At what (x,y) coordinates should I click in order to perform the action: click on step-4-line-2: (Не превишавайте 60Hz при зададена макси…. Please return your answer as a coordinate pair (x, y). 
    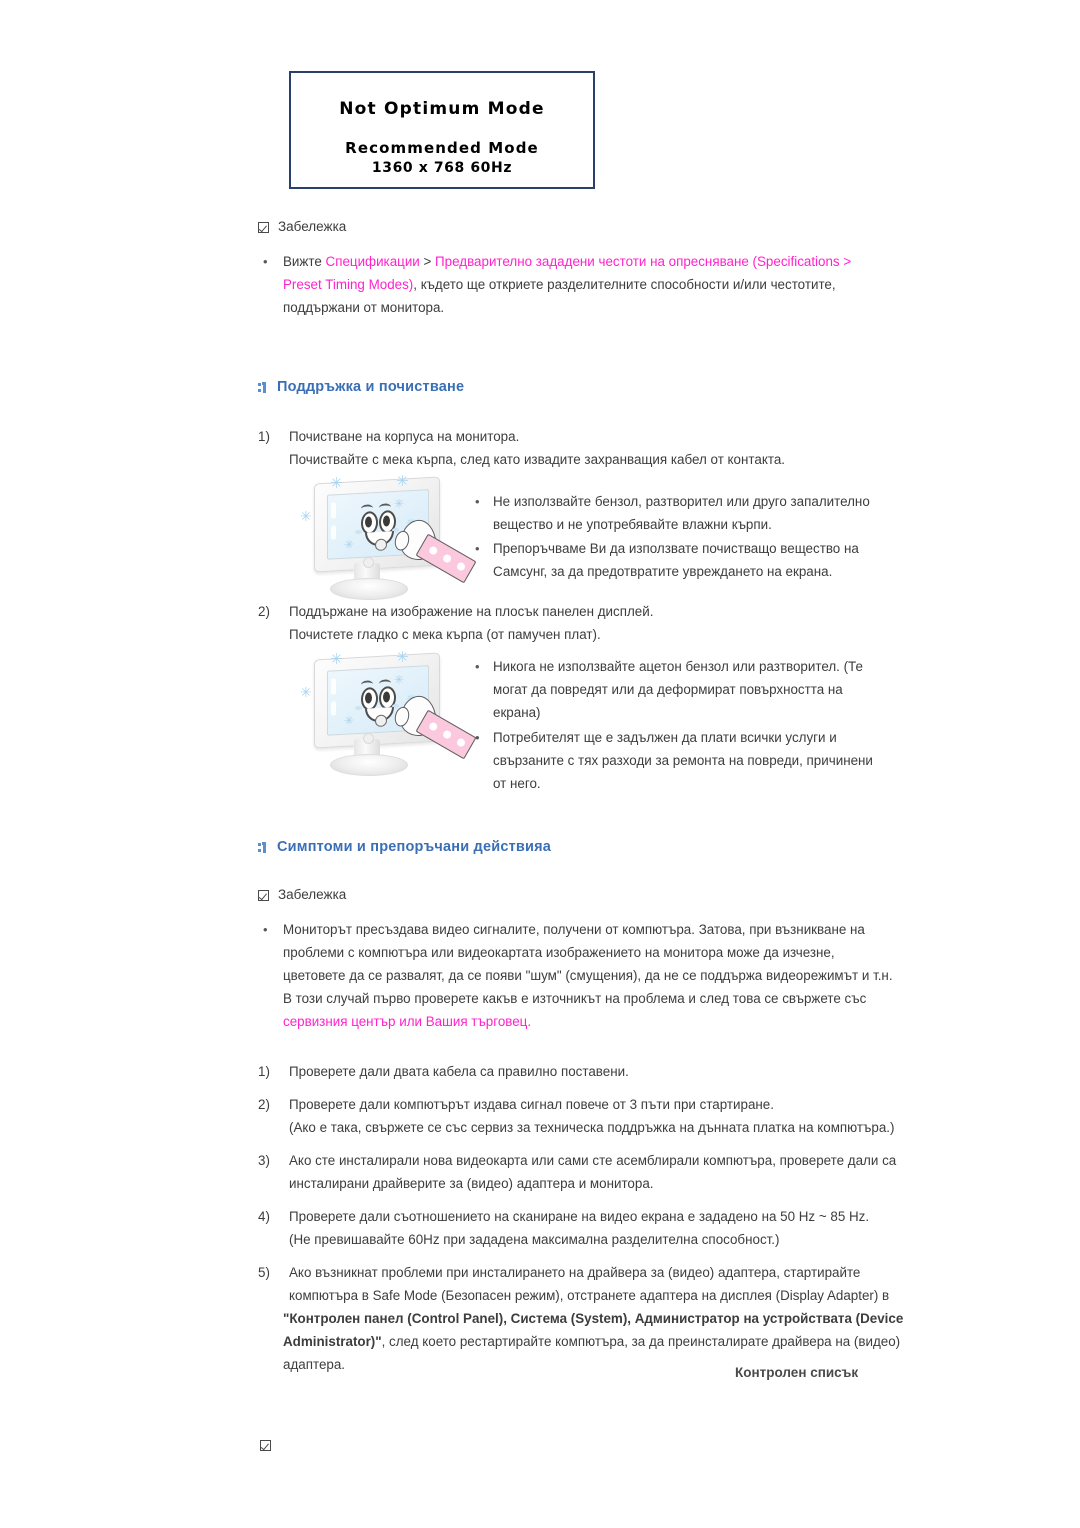
    Looking at the image, I should click on (534, 1239).